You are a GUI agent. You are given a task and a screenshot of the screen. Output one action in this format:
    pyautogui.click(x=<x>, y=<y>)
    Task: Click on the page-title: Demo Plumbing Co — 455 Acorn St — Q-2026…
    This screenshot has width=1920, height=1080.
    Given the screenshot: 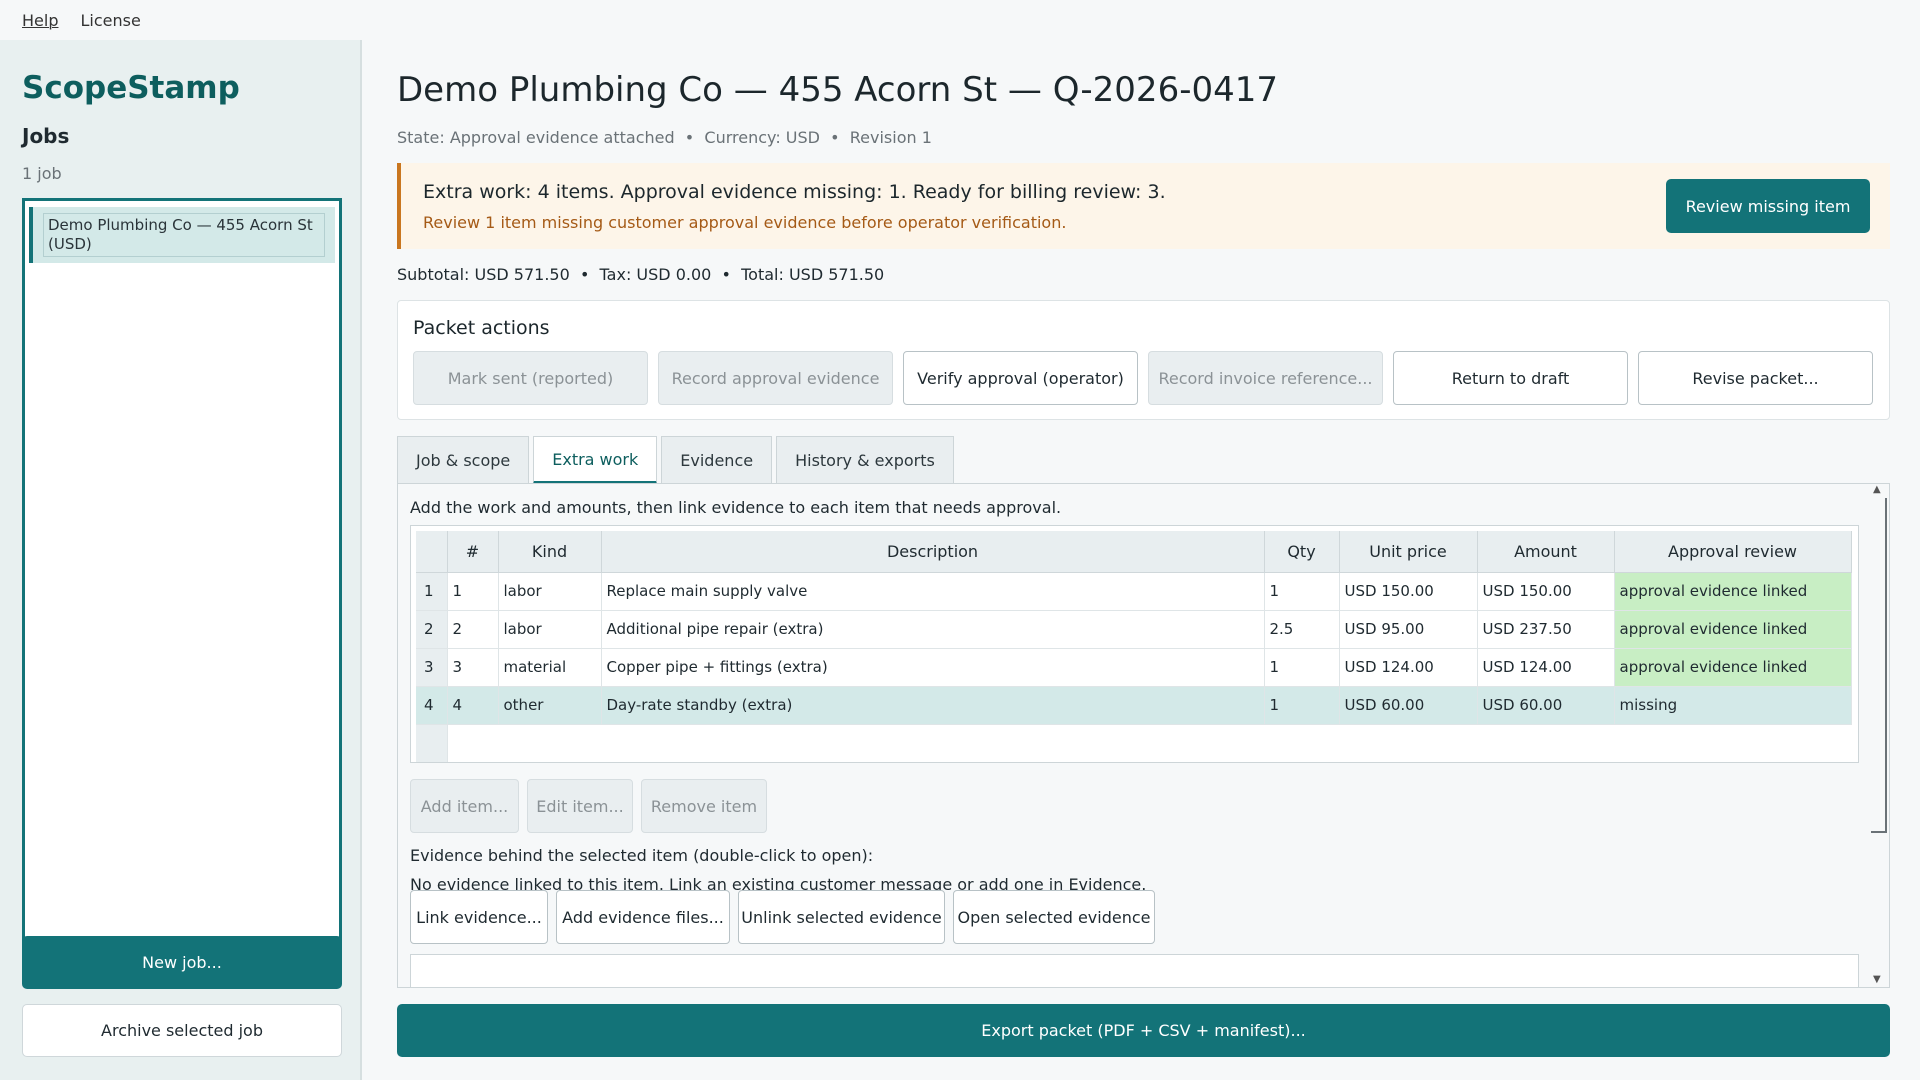 What is the action you would take?
    pyautogui.click(x=837, y=90)
    